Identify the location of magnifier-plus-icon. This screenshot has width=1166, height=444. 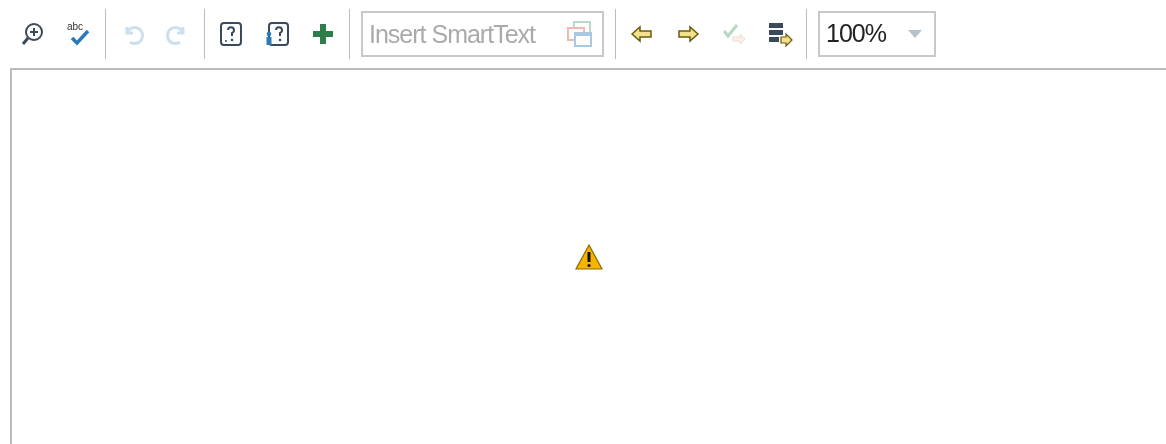
(33, 34).